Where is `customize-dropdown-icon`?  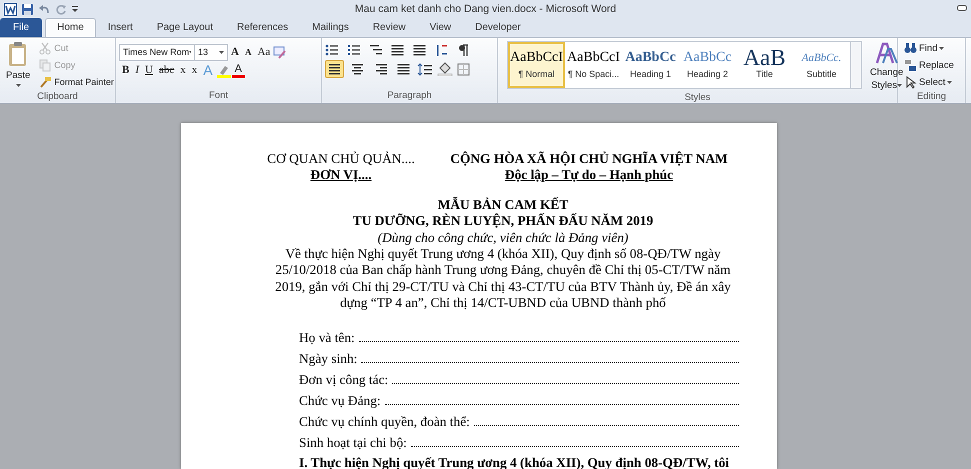
customize-dropdown-icon is located at coordinates (75, 9).